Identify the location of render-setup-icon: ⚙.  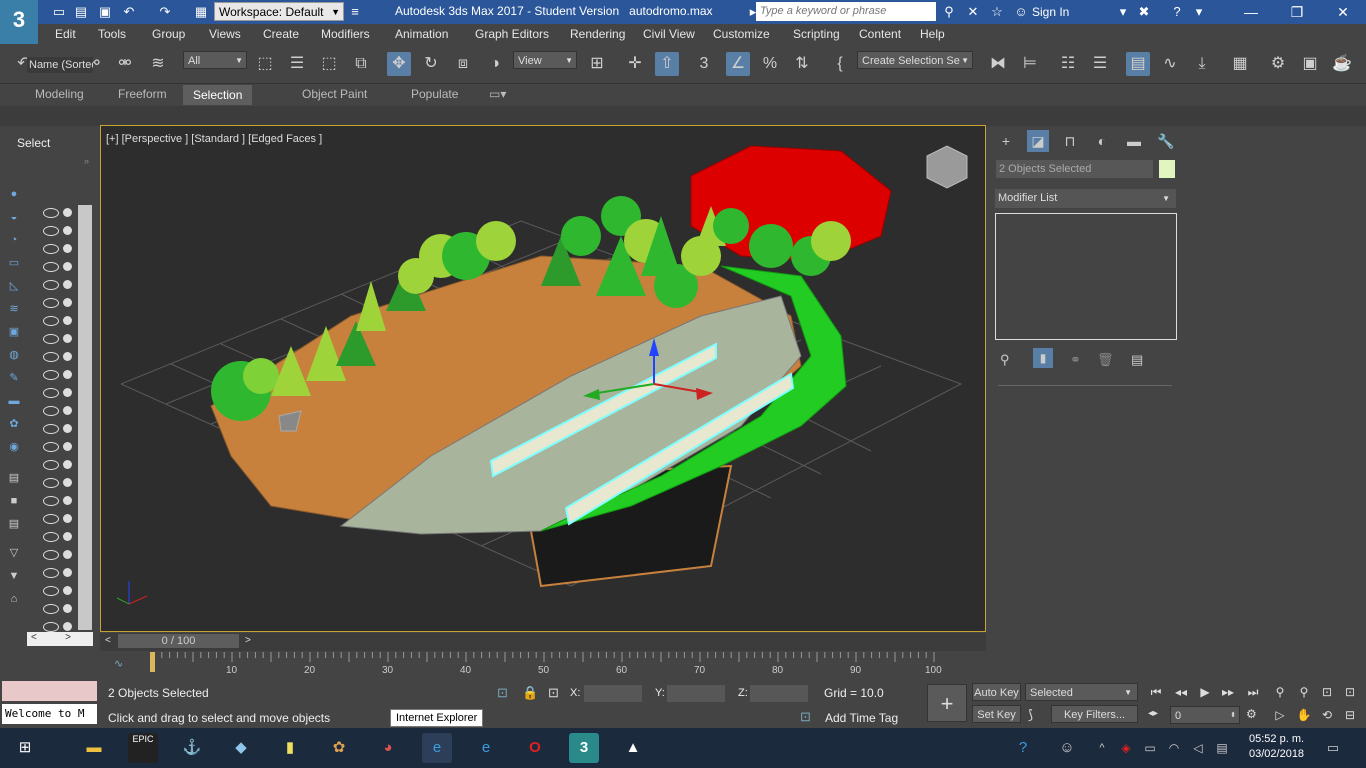
(1278, 64).